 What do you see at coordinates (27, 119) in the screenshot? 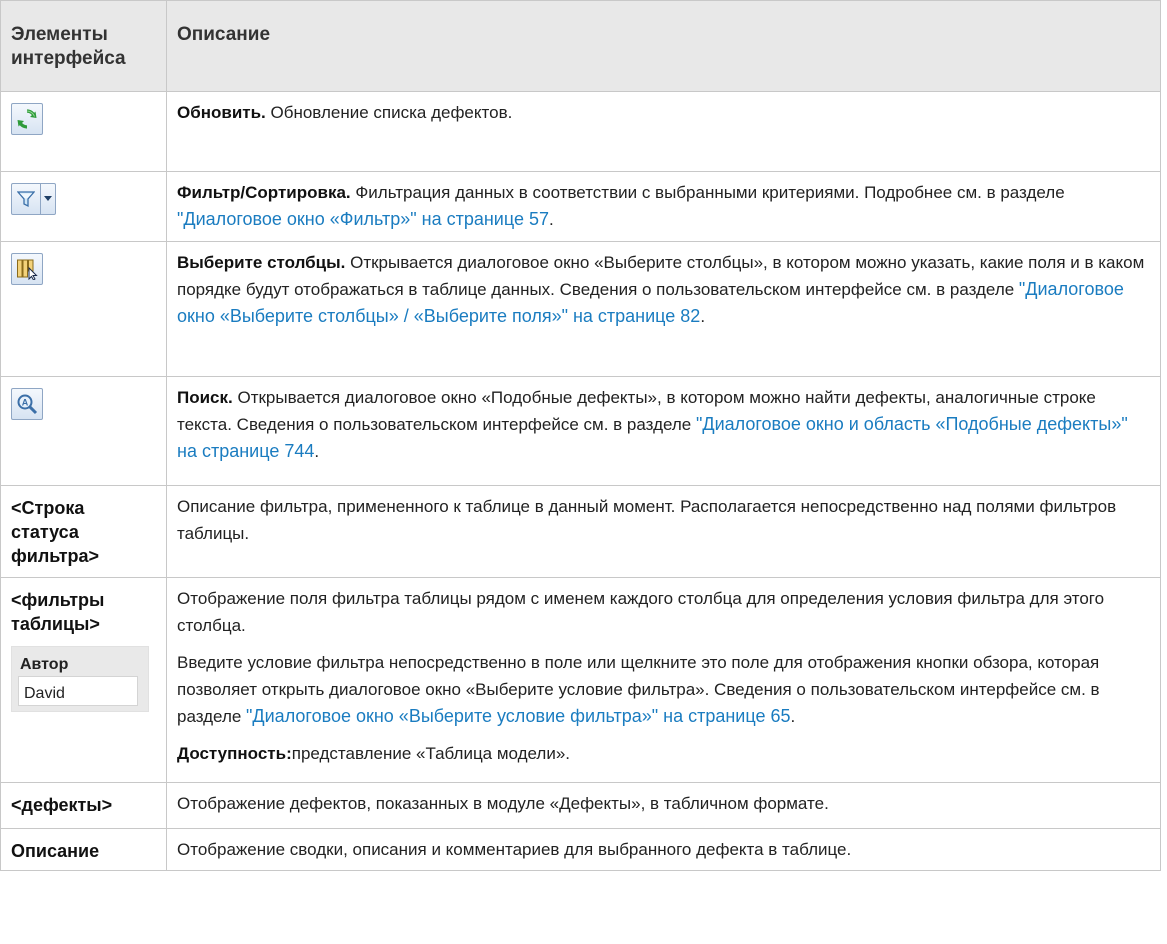
I see `refresh-icon` at bounding box center [27, 119].